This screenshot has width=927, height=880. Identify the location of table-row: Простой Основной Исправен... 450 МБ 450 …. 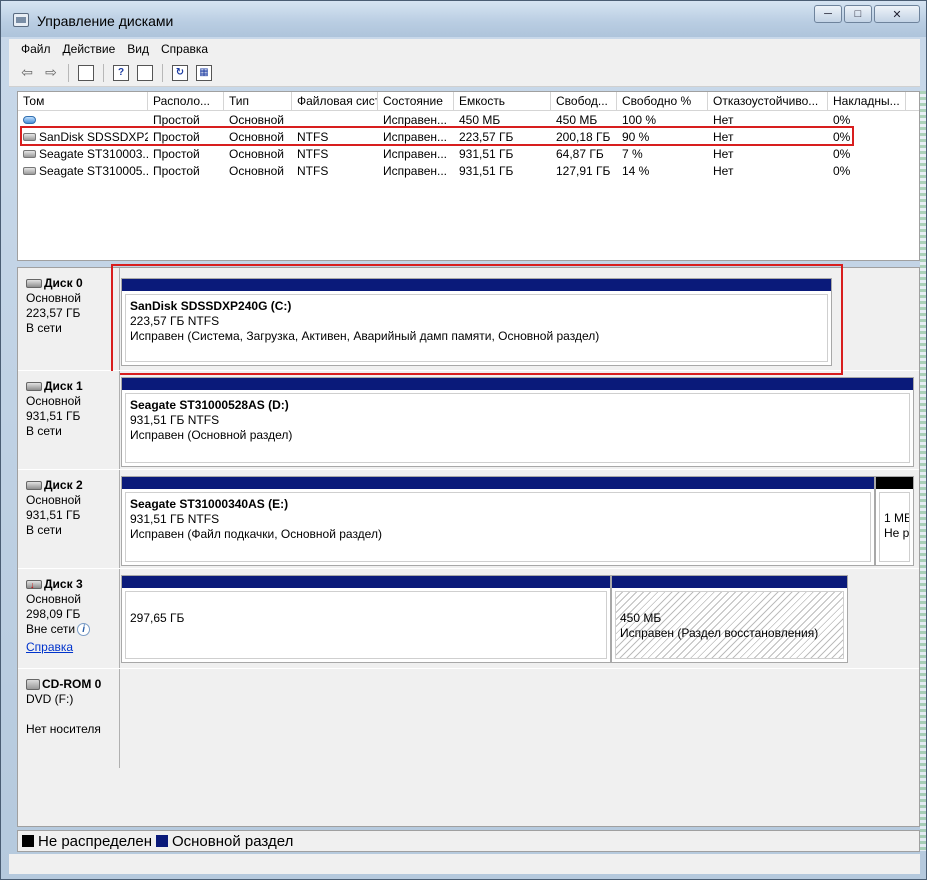
(468, 119).